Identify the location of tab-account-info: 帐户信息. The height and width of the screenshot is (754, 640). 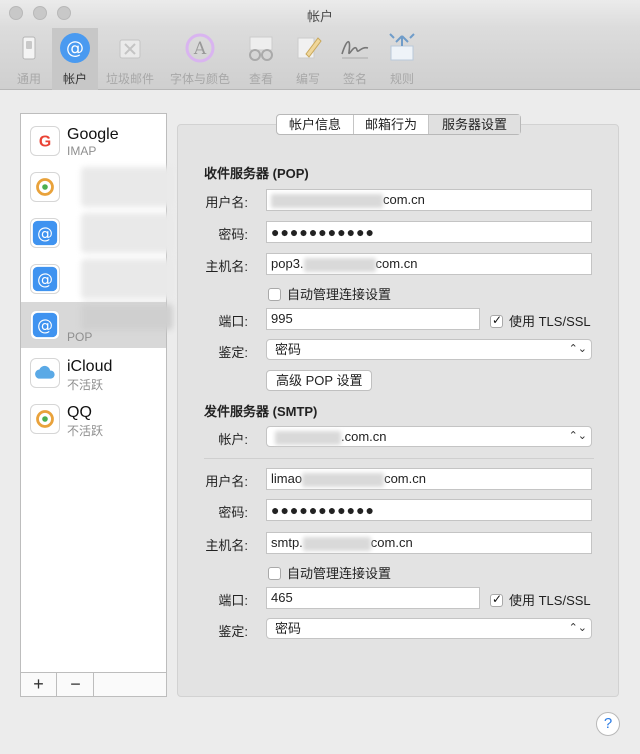
(315, 124).